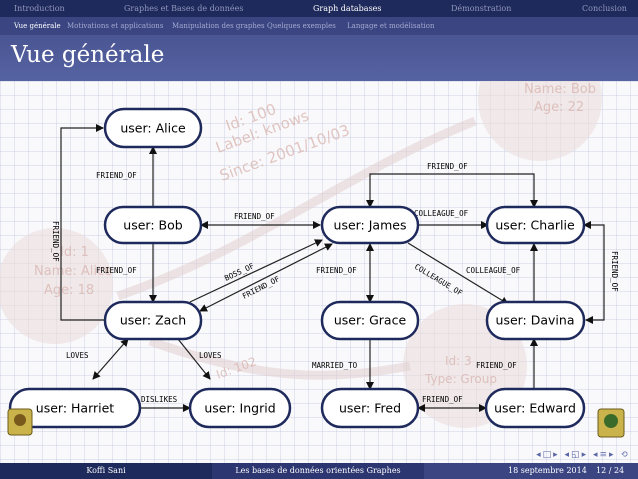 The image size is (638, 479). I want to click on footer-date-page: 18 septembre 2014 12 / 24, so click(531, 471).